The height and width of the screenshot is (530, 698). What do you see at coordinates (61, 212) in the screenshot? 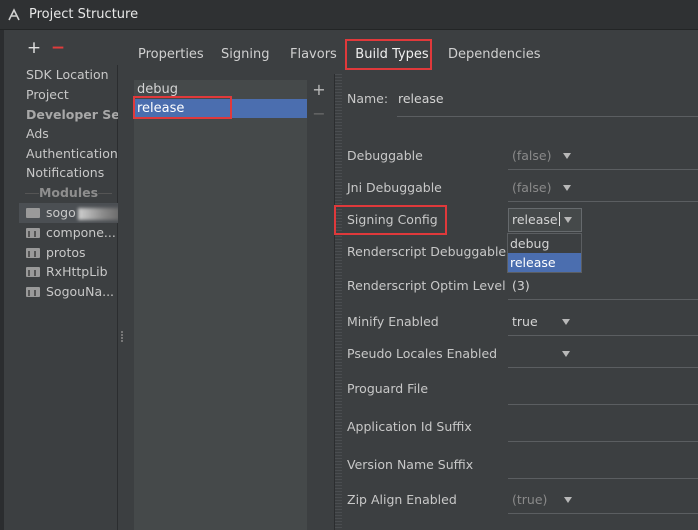
I see `module-name: sogo` at bounding box center [61, 212].